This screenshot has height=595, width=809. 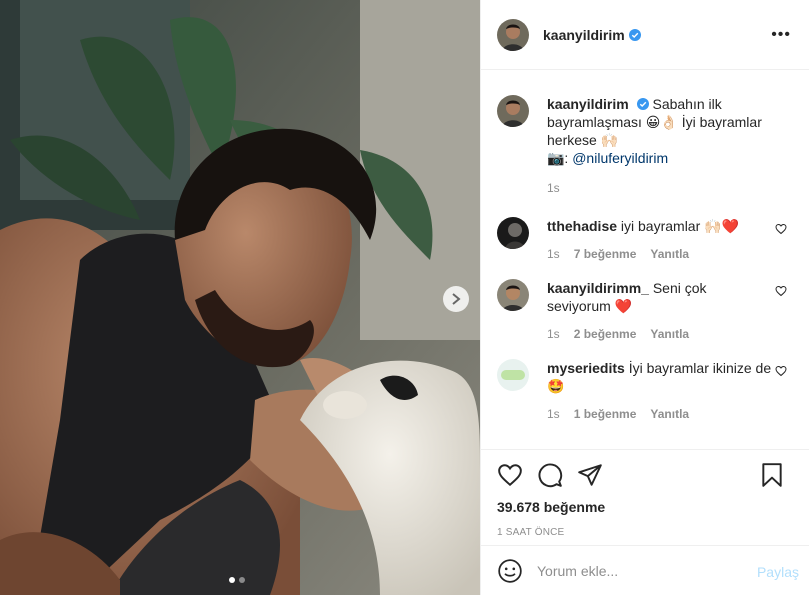 What do you see at coordinates (510, 571) in the screenshot?
I see `emoji-smiley-icon` at bounding box center [510, 571].